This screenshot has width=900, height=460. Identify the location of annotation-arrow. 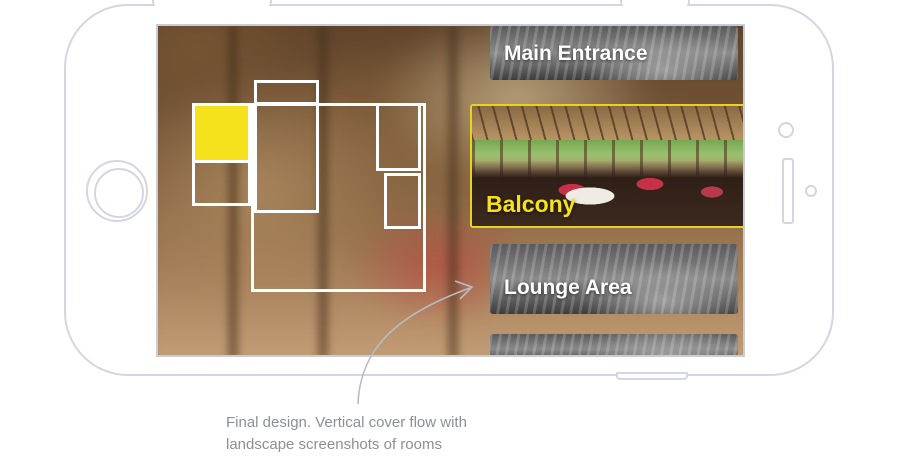
(415, 342).